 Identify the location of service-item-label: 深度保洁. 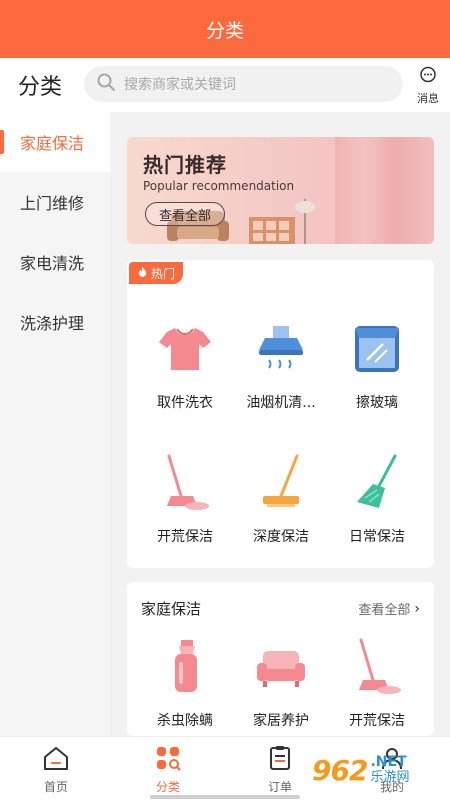
(281, 537).